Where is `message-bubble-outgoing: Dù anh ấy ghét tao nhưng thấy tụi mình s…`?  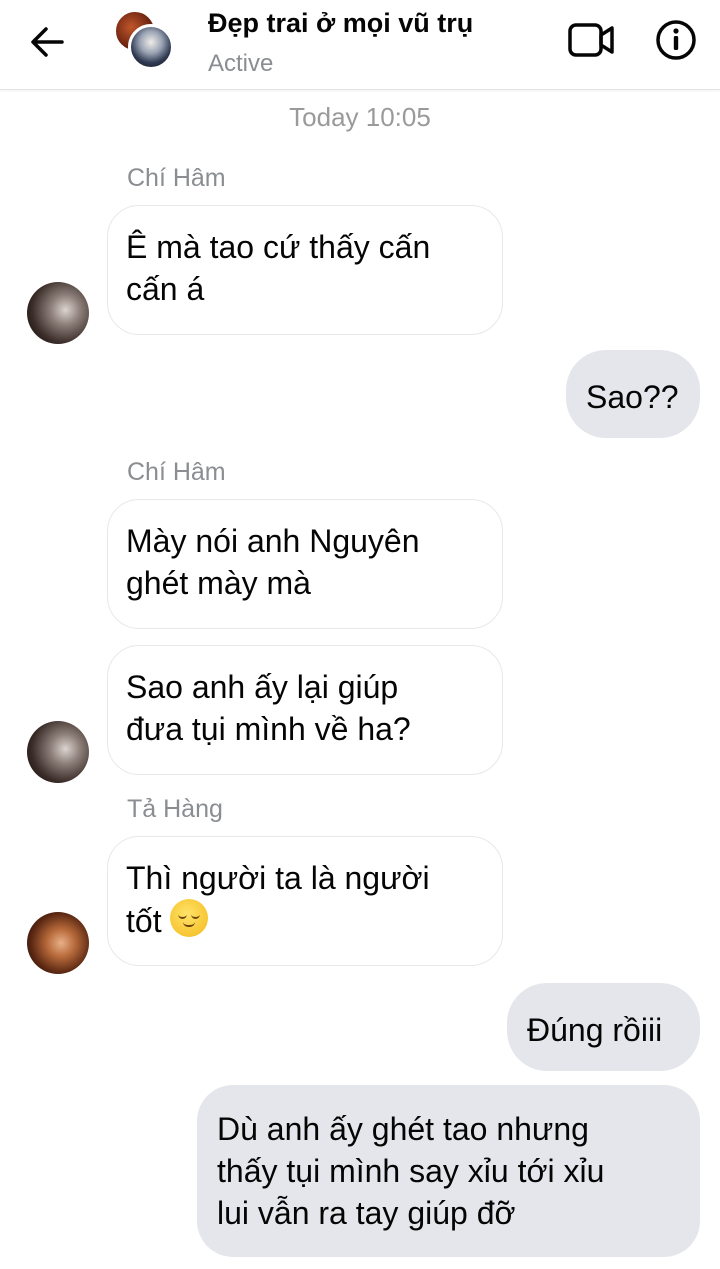 message-bubble-outgoing: Dù anh ấy ghét tao nhưng thấy tụi mình s… is located at coordinates (448, 1171).